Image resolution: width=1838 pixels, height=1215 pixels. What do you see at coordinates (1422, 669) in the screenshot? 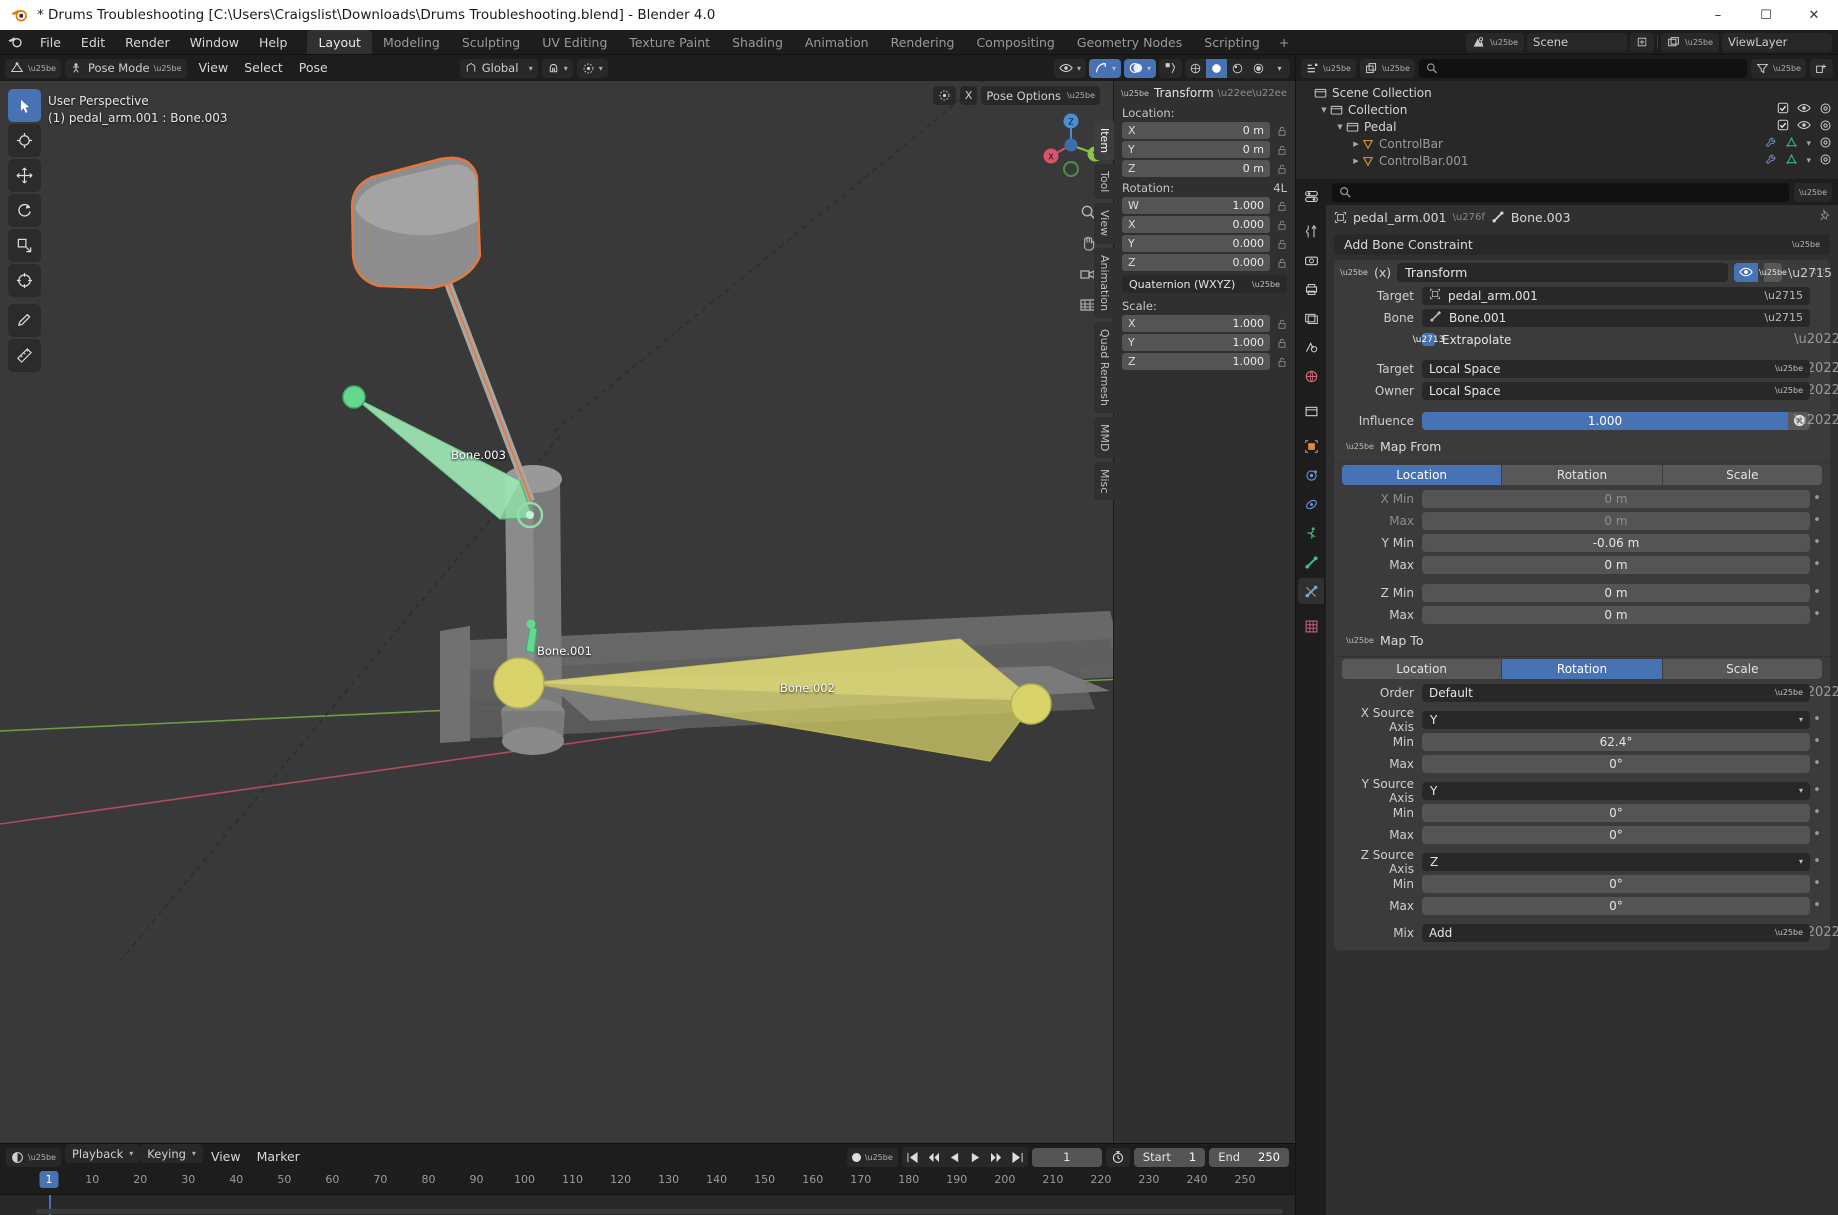
I see `mapto-mode-location: Location` at bounding box center [1422, 669].